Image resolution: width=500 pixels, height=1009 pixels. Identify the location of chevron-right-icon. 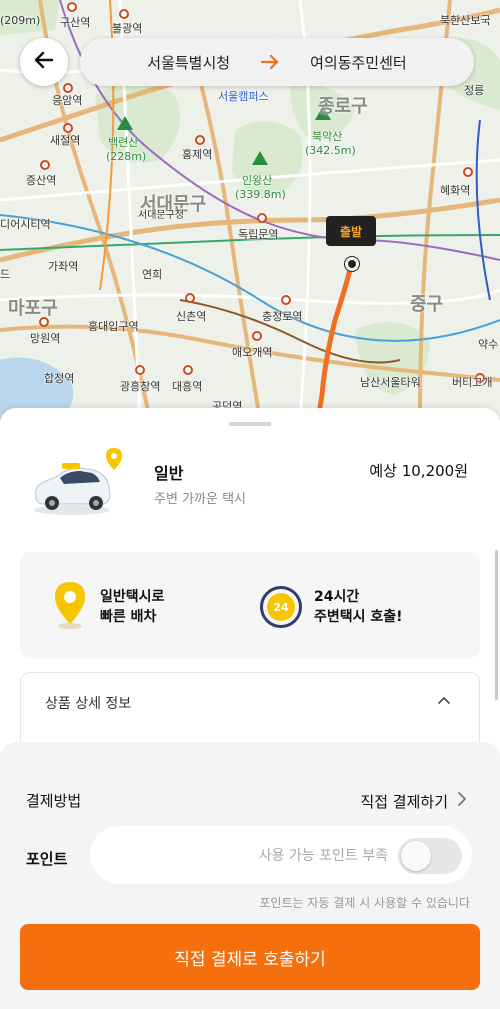
(462, 801).